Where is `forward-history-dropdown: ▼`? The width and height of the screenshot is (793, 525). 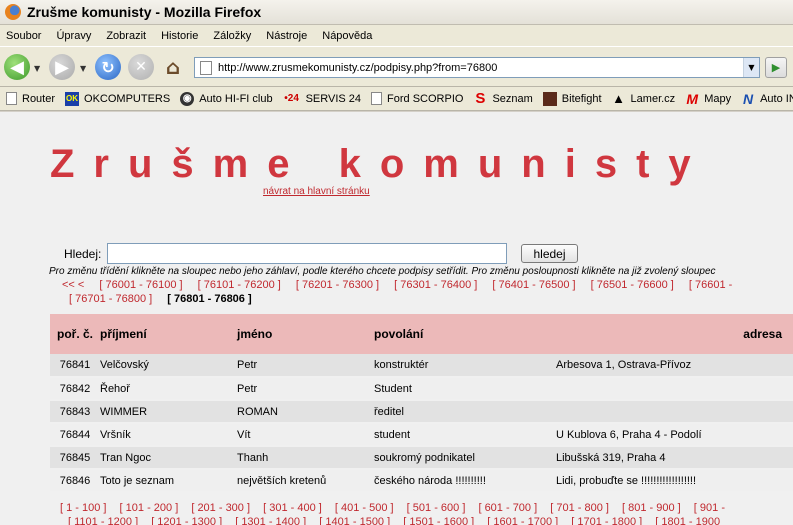
forward-history-dropdown: ▼ is located at coordinates (83, 68).